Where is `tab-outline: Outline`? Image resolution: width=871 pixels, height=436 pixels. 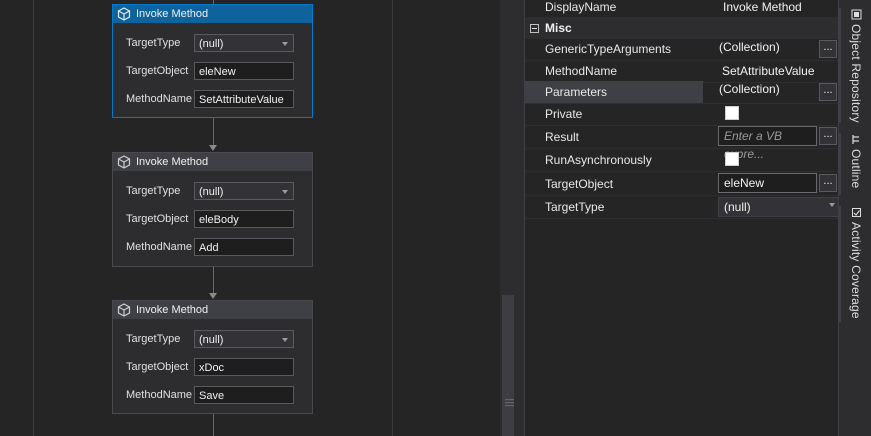
tab-outline: Outline is located at coordinates (856, 161).